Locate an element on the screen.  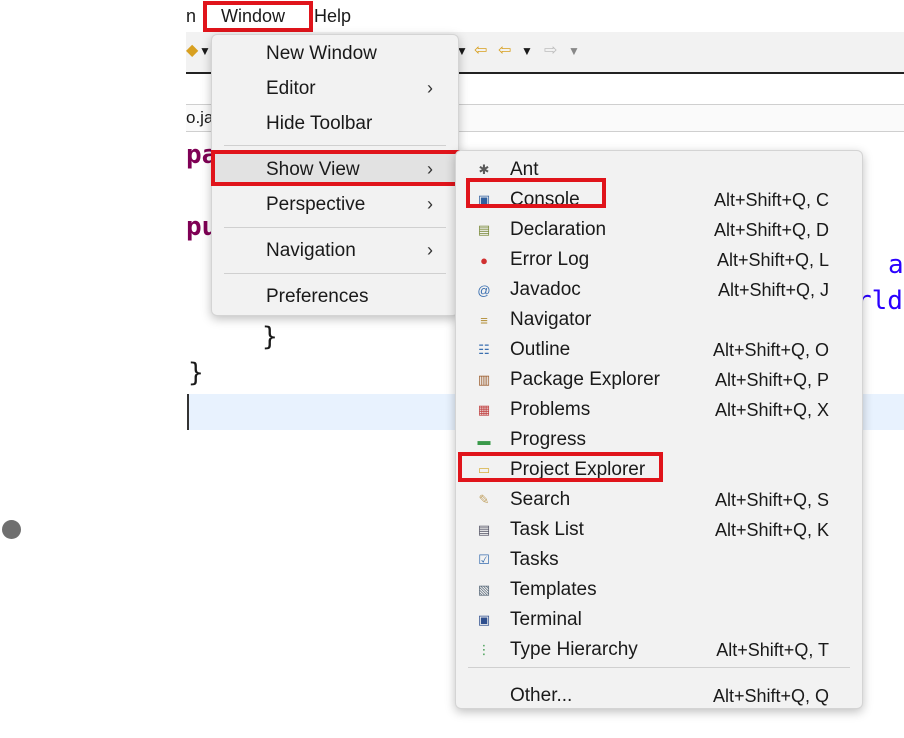
show-view-item: ▦ Problems Alt+Shift+Q, X is located at coordinates (659, 410).